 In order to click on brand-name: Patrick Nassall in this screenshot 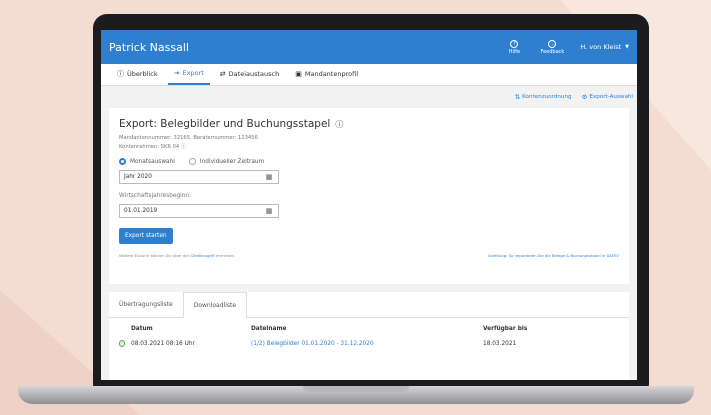, I will do `click(149, 47)`.